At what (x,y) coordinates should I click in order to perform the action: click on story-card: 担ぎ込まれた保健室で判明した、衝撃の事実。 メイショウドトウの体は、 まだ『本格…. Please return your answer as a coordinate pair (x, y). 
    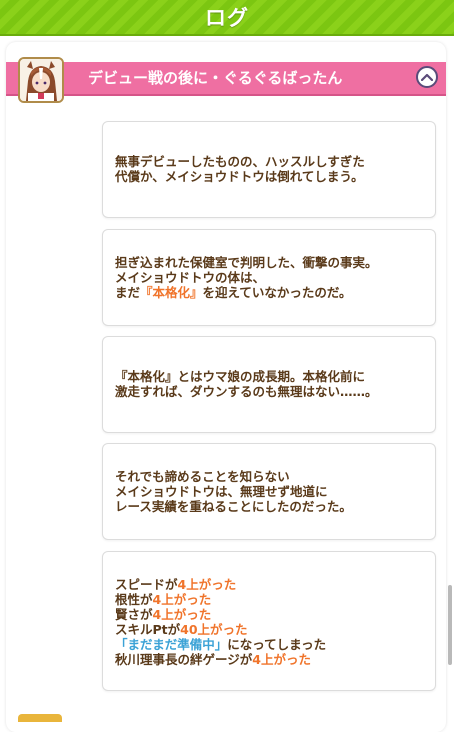
    Looking at the image, I should click on (269, 277).